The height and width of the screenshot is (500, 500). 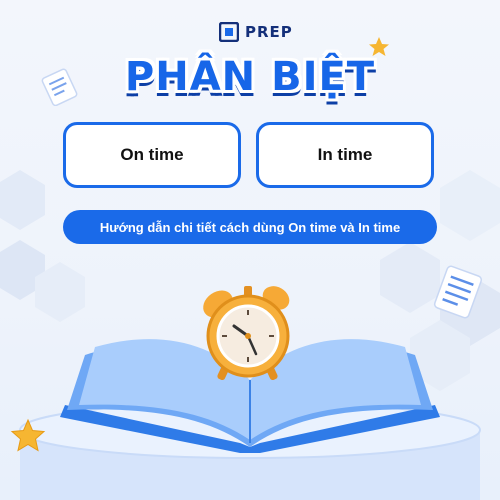 What do you see at coordinates (269, 32) in the screenshot?
I see `brand-name: PREP` at bounding box center [269, 32].